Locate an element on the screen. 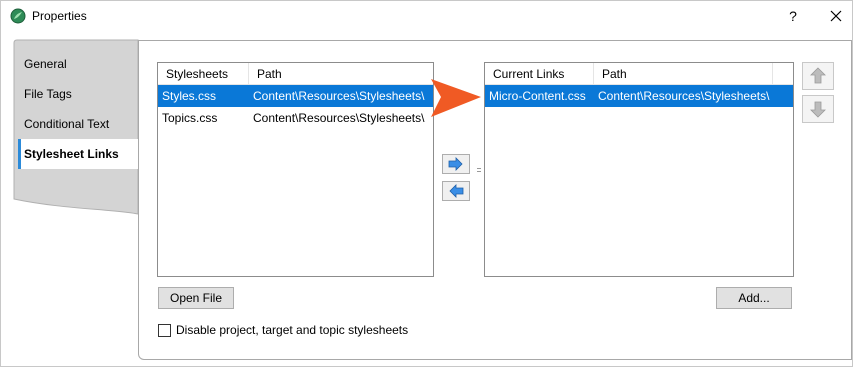 This screenshot has width=853, height=367. current-links-list-header: Current Links Path is located at coordinates (639, 74).